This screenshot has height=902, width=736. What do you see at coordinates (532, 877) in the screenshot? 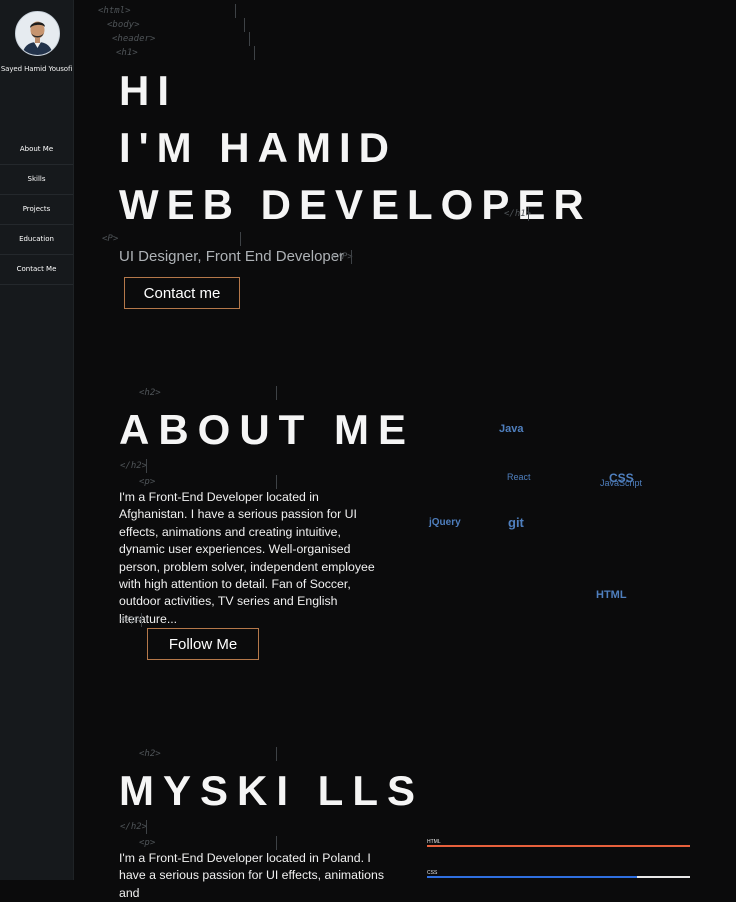
I see `skill-bar-fill-css` at bounding box center [532, 877].